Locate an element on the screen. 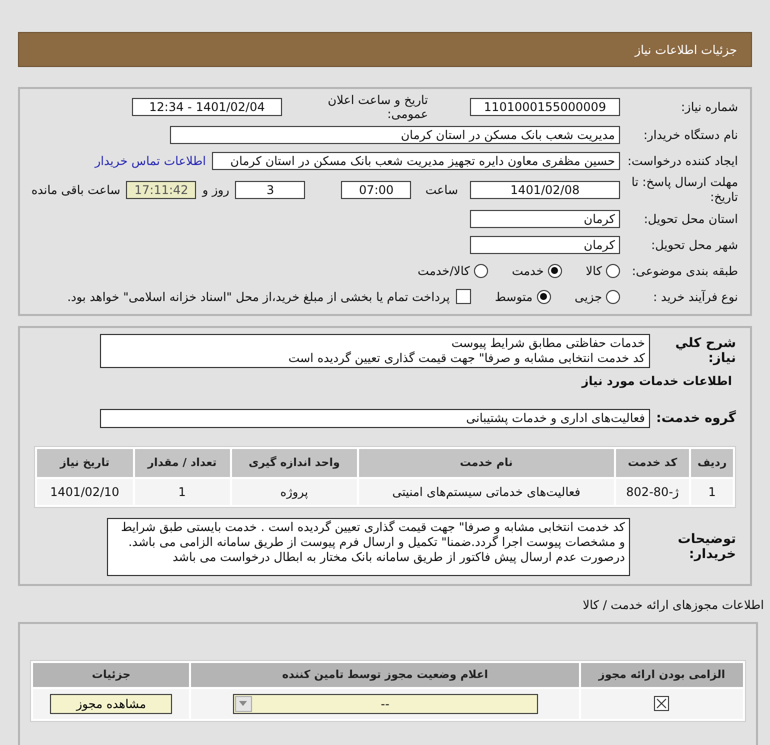 This screenshot has width=770, height=745. column-header: تعداد / مقدار is located at coordinates (182, 462).